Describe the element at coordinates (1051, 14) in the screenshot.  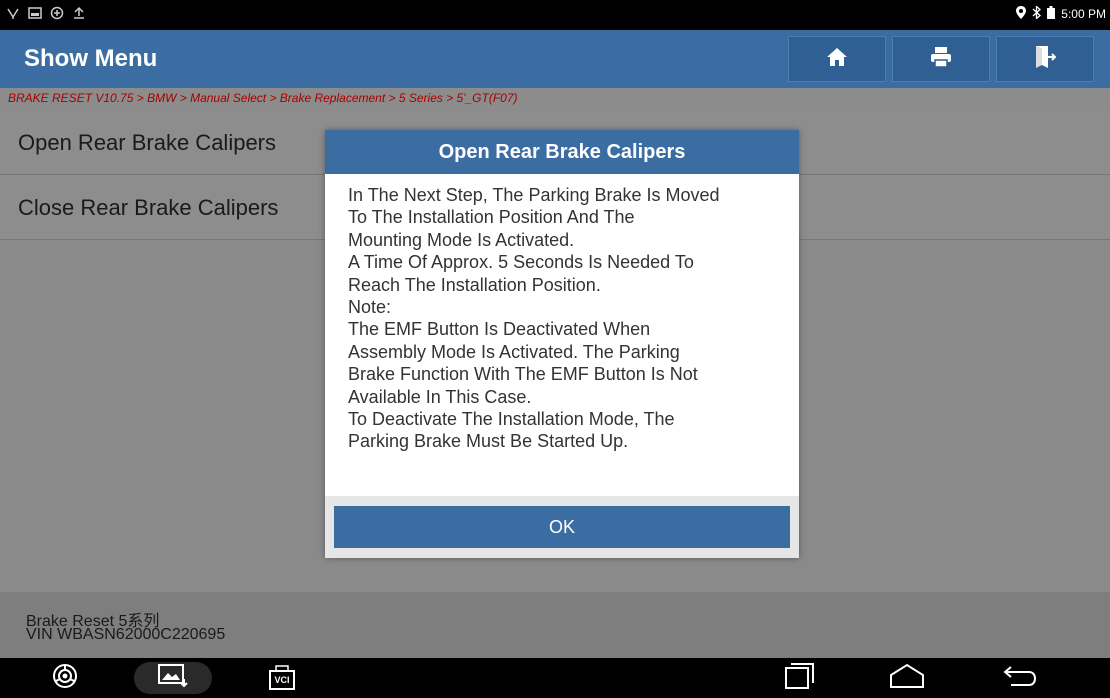
I see `battery-icon` at that location.